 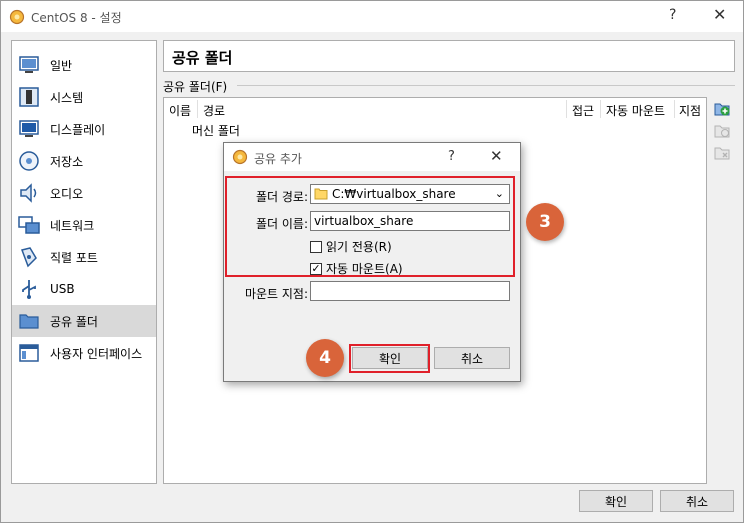 I want to click on display-icon, so click(x=29, y=128).